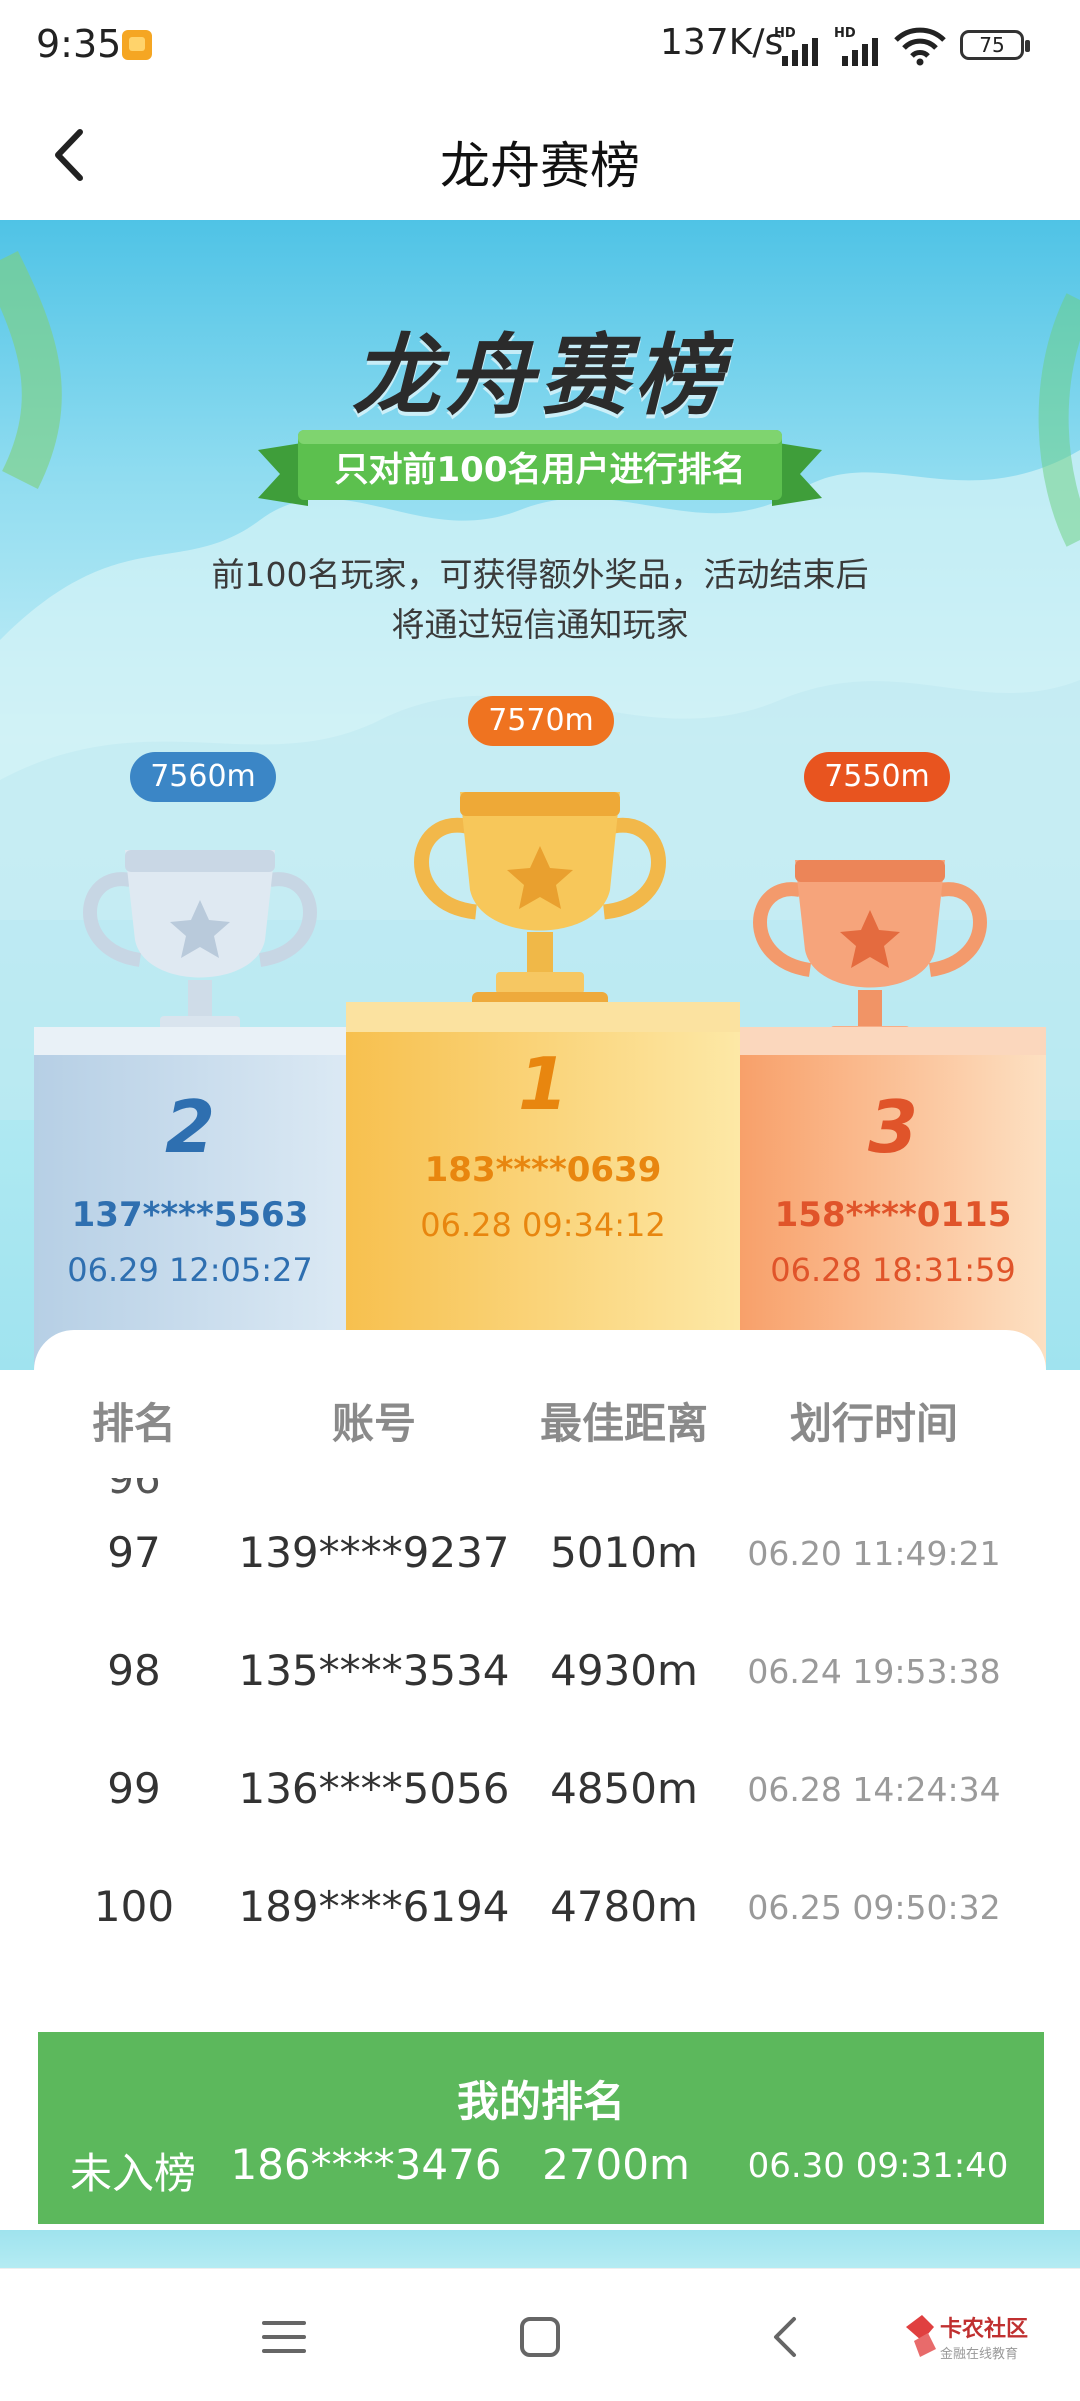  Describe the element at coordinates (874, 1553) in the screenshot. I see `row-time: 06.20 11:49:21` at that location.